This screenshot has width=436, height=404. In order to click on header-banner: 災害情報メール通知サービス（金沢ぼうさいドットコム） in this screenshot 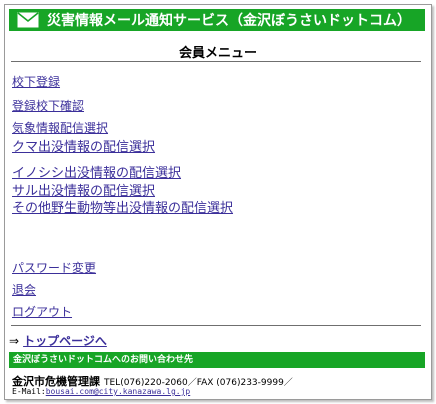, I will do `click(217, 20)`.